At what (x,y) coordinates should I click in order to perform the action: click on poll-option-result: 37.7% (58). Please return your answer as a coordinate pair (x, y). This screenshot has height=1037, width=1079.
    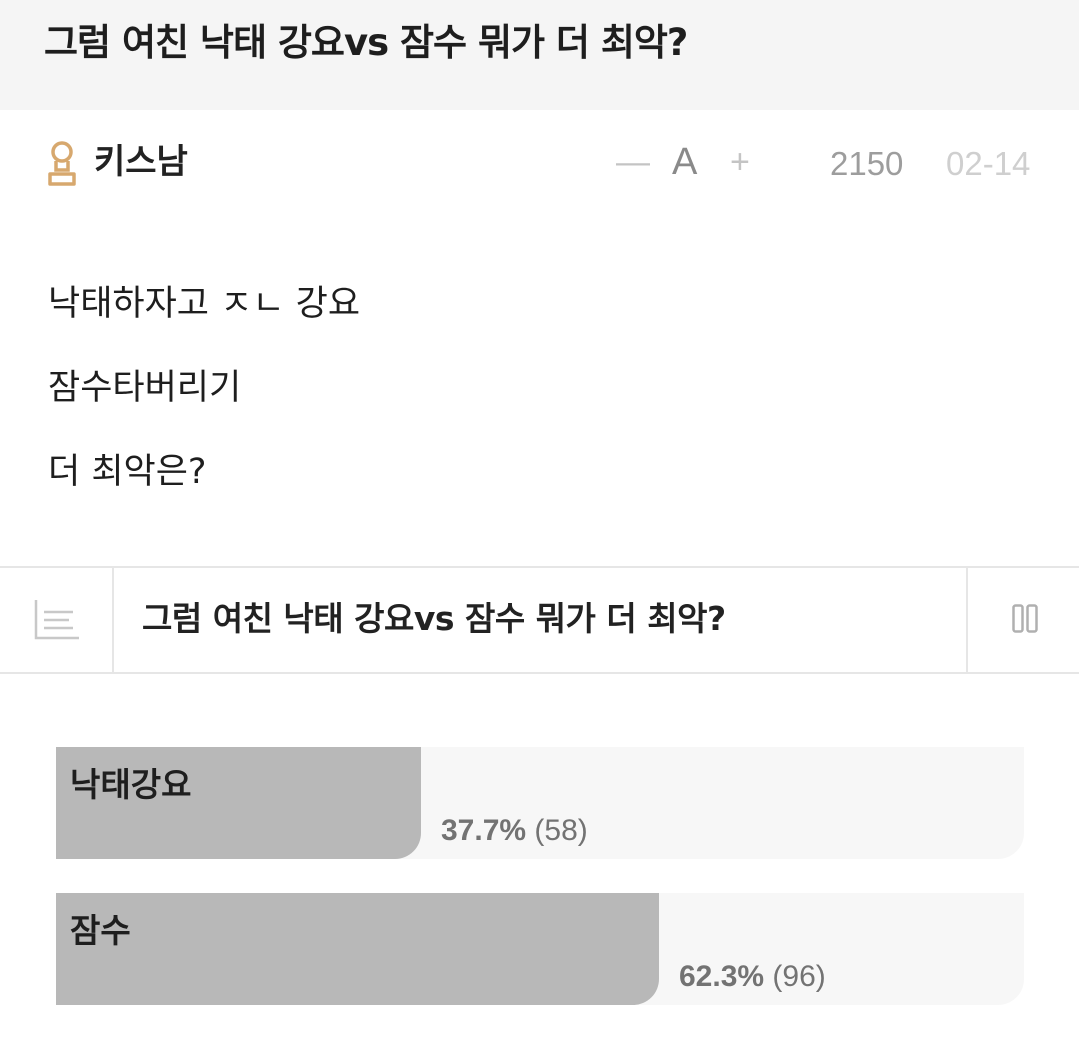
    Looking at the image, I should click on (514, 831).